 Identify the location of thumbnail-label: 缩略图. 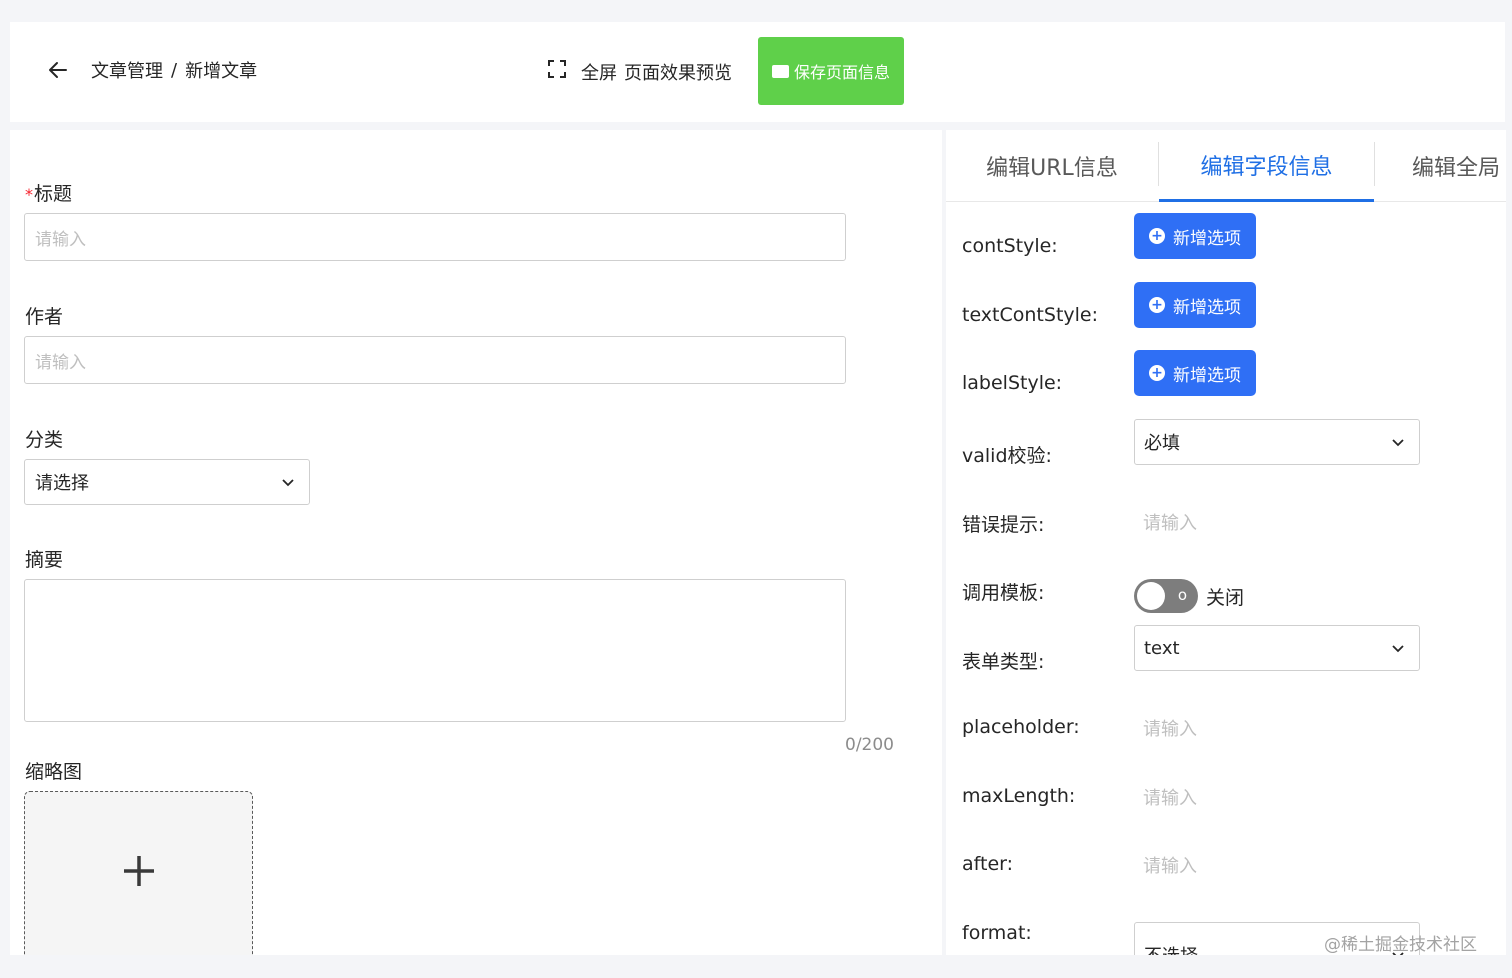
(54, 772).